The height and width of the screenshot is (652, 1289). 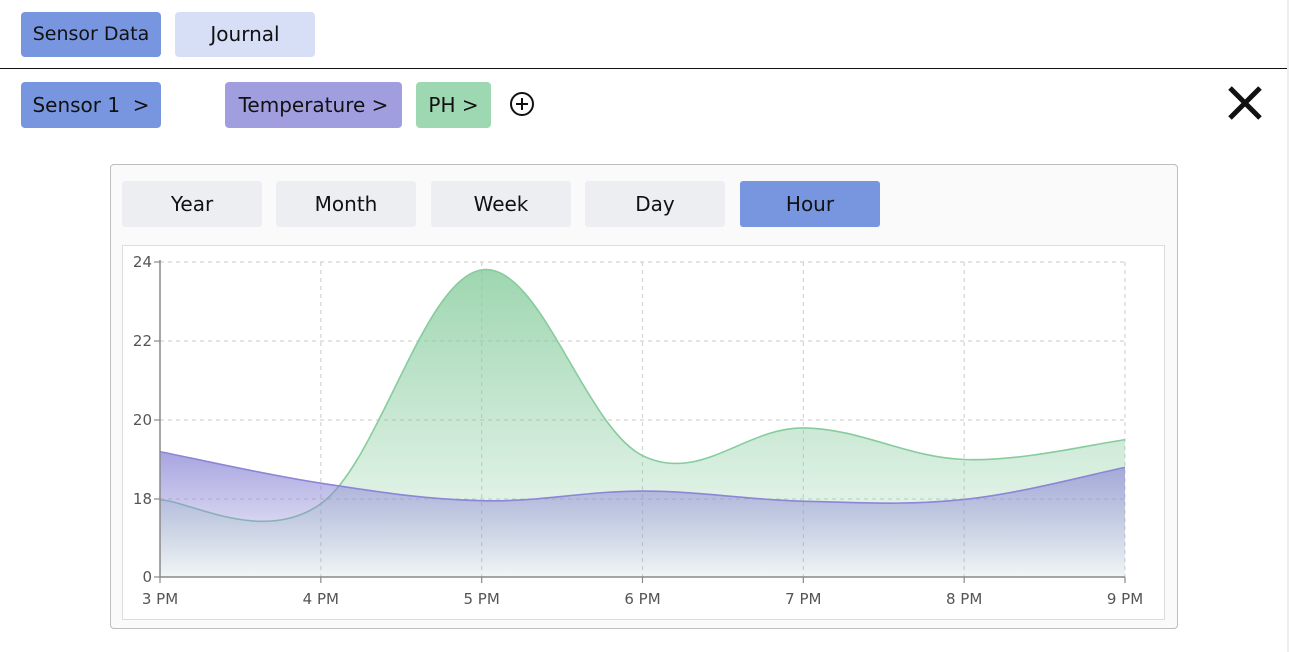 What do you see at coordinates (142, 420) in the screenshot?
I see `y-tick-label: 20` at bounding box center [142, 420].